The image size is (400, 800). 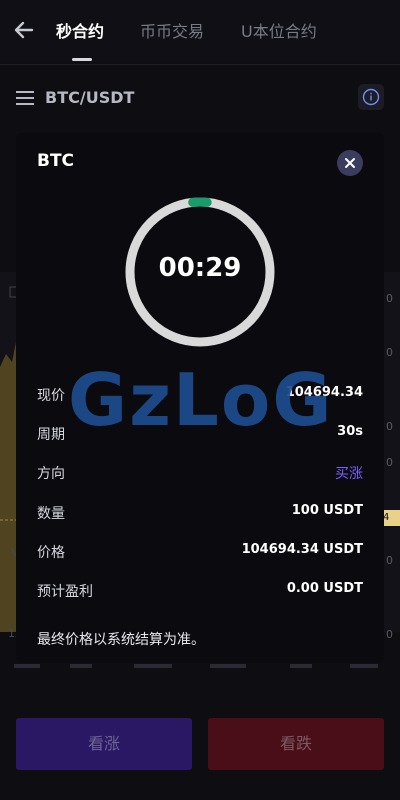 I want to click on modal-title: BTC, so click(x=56, y=161).